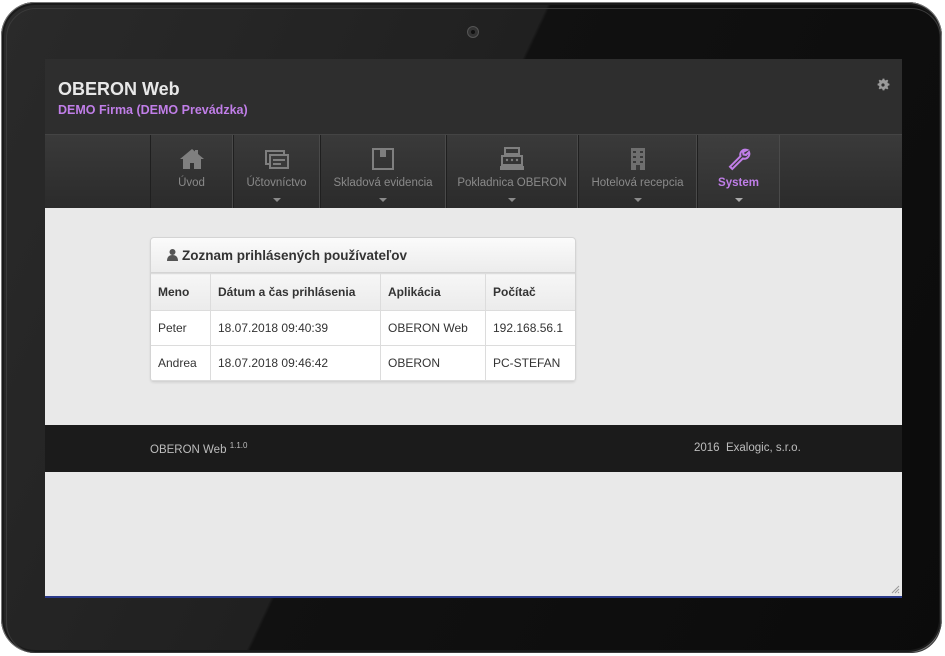 This screenshot has height=656, width=945. What do you see at coordinates (530, 292) in the screenshot?
I see `column-header-pocitac: Počítač` at bounding box center [530, 292].